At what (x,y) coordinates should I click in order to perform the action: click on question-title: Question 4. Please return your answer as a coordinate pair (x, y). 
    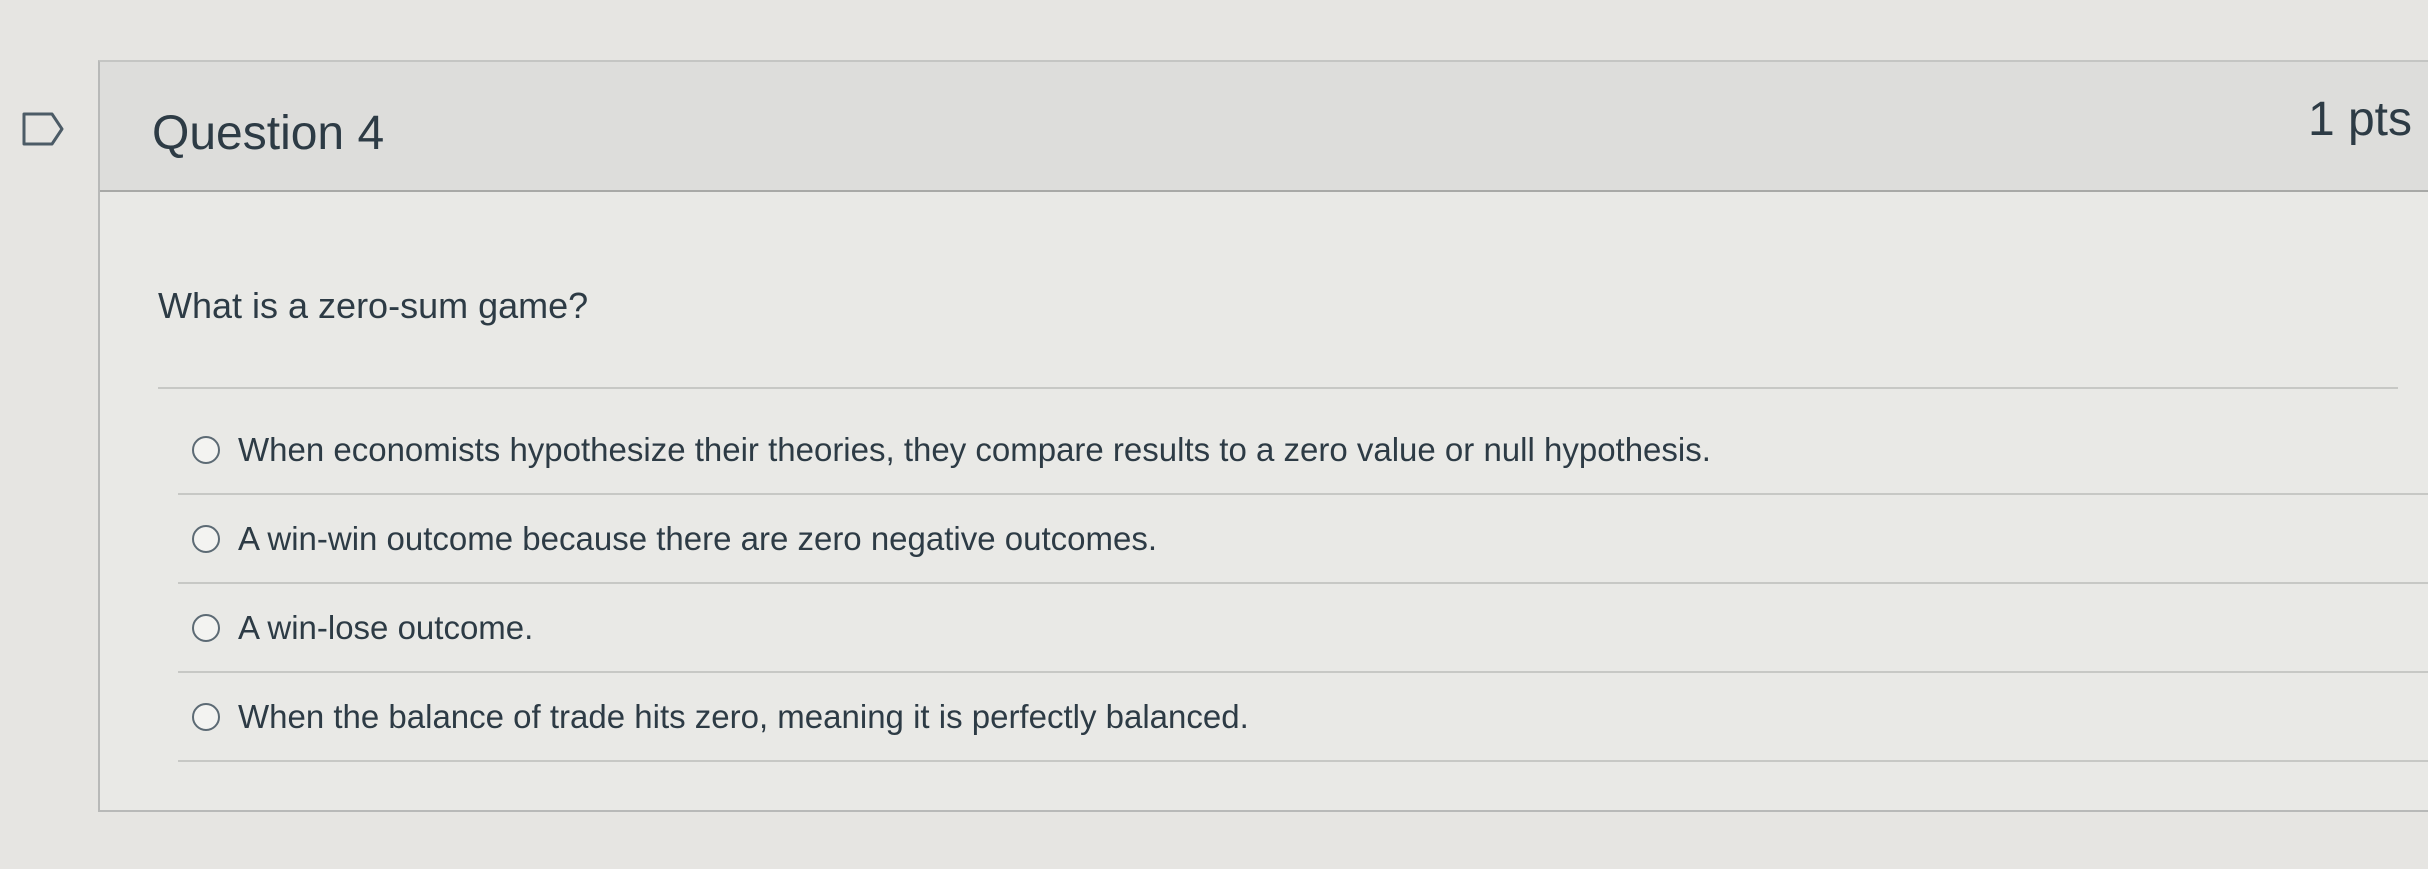
    Looking at the image, I should click on (268, 133).